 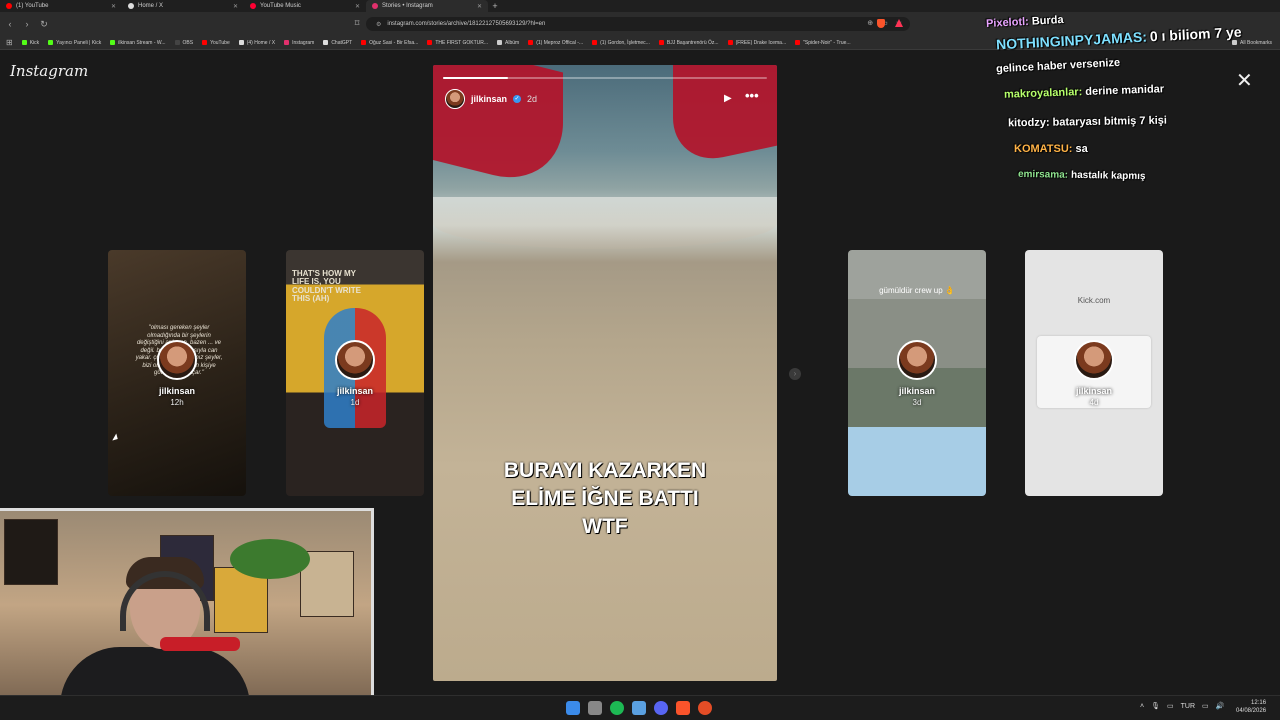 What do you see at coordinates (1142, 706) in the screenshot?
I see `chevron-up-icon: ˄` at bounding box center [1142, 706].